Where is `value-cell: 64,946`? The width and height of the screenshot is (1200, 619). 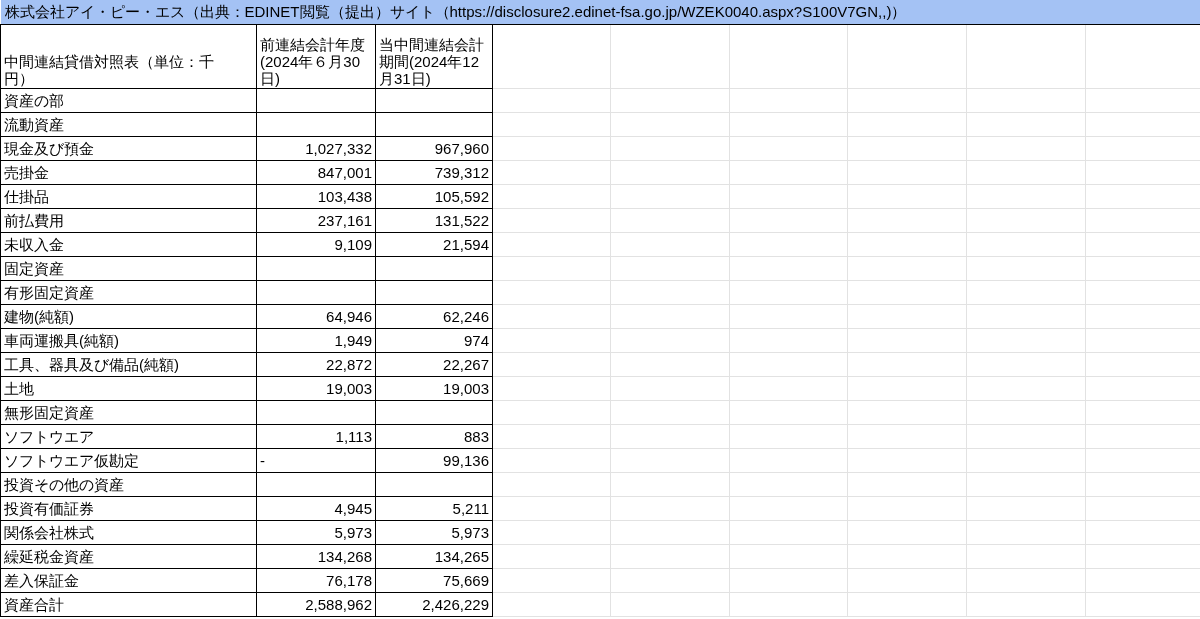
value-cell: 64,946 is located at coordinates (316, 316).